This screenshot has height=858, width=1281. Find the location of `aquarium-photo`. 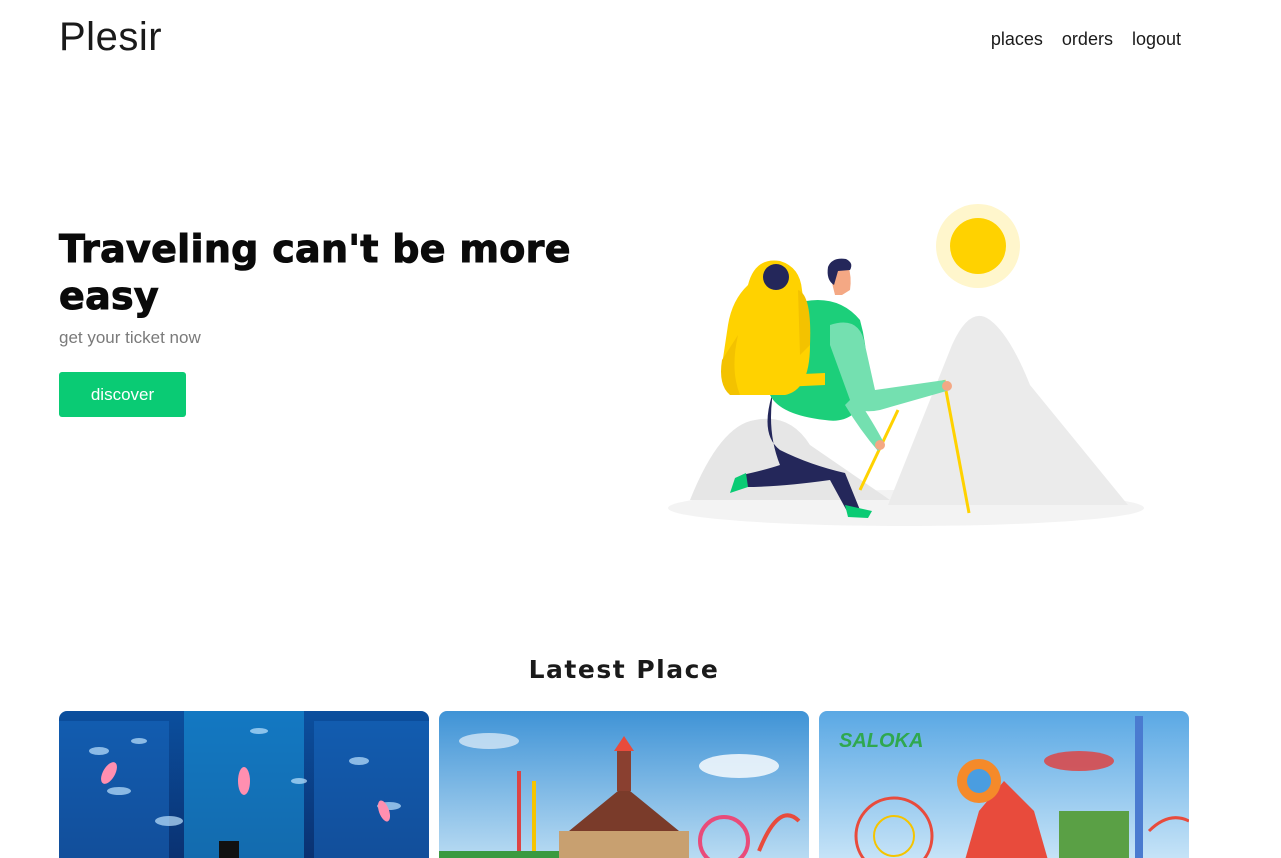

aquarium-photo is located at coordinates (244, 784).